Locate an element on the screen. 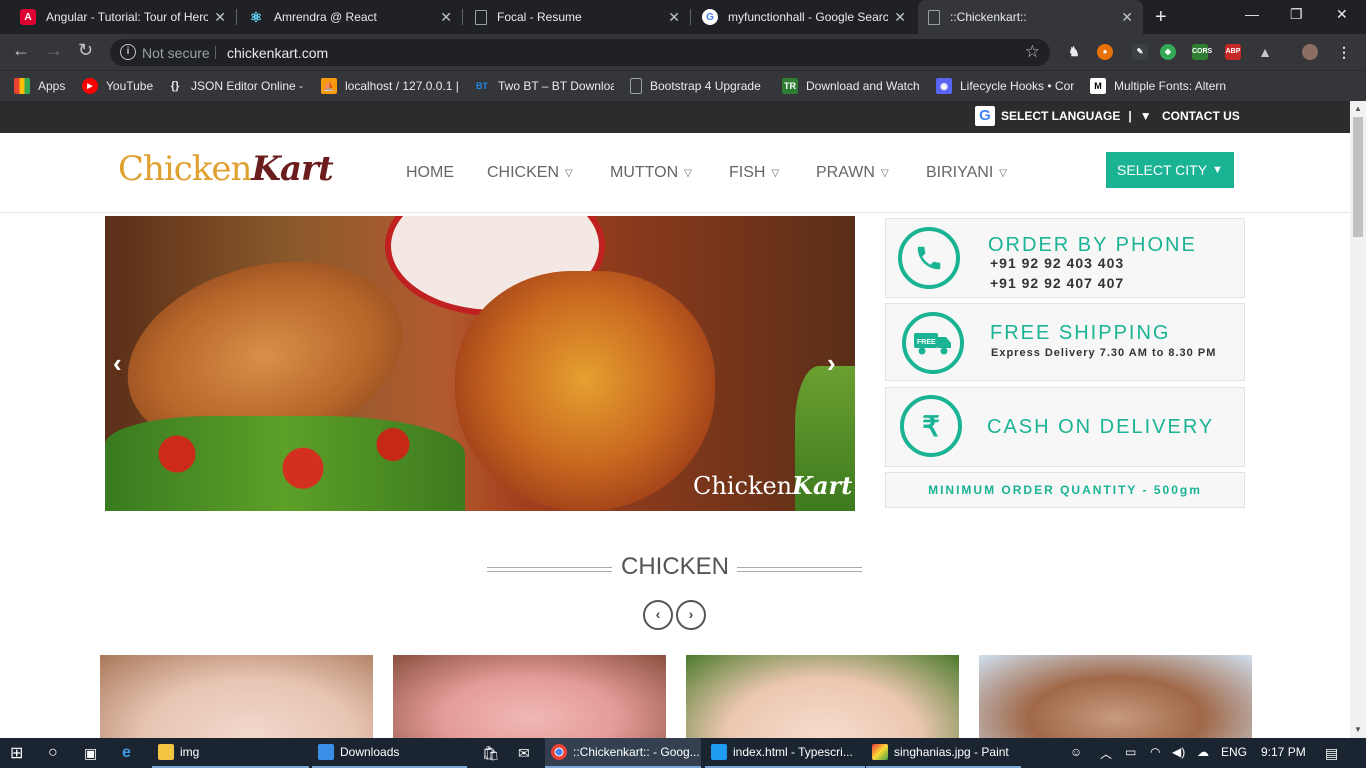 This screenshot has width=1366, height=768. profile-avatar is located at coordinates (1310, 52).